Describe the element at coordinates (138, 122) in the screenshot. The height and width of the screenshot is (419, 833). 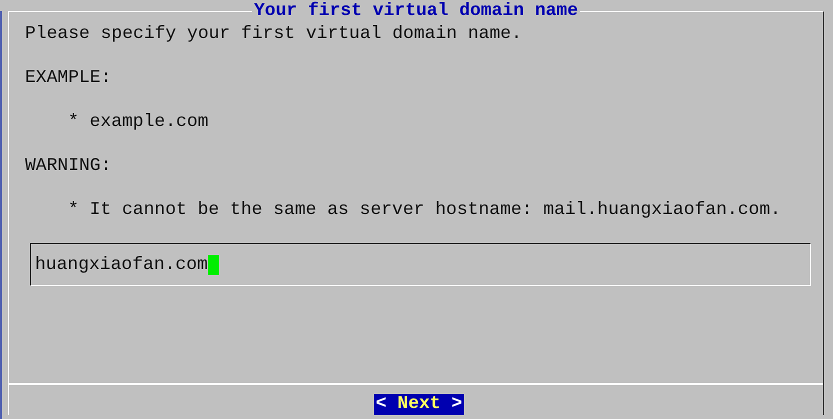
I see `bullet-item: * example.com` at that location.